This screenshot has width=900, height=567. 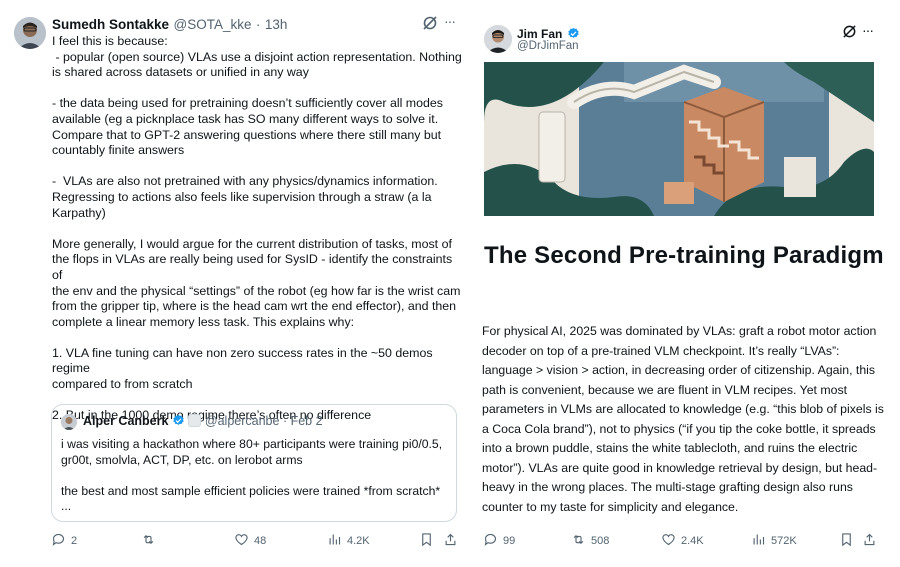 I want to click on reply-count: 99, so click(x=509, y=541).